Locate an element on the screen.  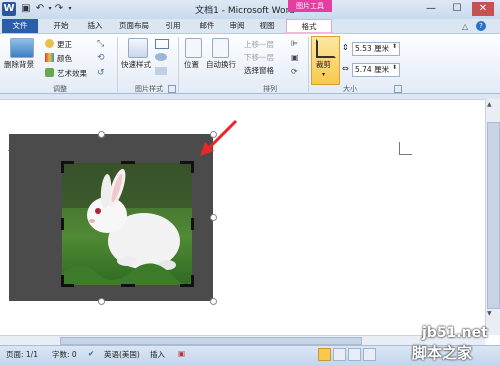
group-label-arrange: 排列 is located at coordinates (270, 89).